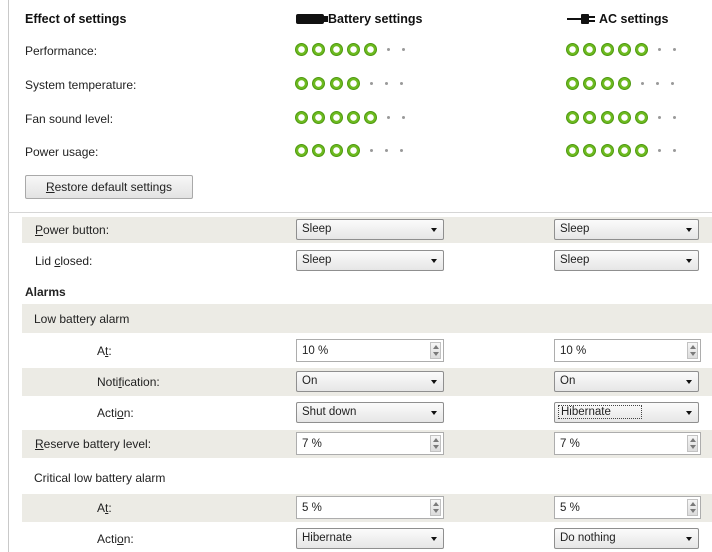 This screenshot has height=552, width=712. What do you see at coordinates (627, 507) in the screenshot?
I see `critical-at-ac-spinbox: 5 %` at bounding box center [627, 507].